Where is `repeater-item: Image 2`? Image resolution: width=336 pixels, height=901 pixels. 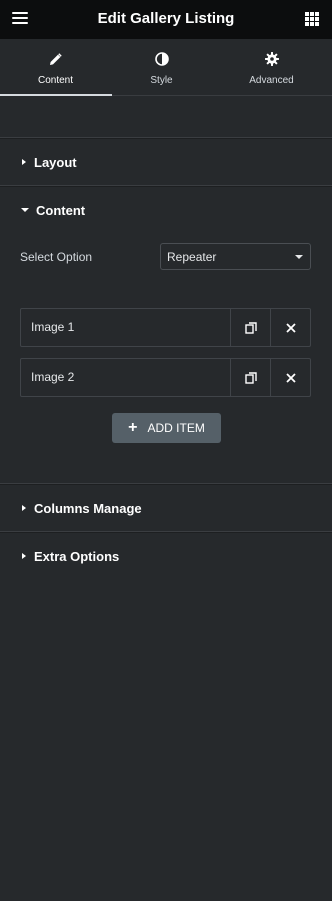 repeater-item: Image 2 is located at coordinates (165, 377).